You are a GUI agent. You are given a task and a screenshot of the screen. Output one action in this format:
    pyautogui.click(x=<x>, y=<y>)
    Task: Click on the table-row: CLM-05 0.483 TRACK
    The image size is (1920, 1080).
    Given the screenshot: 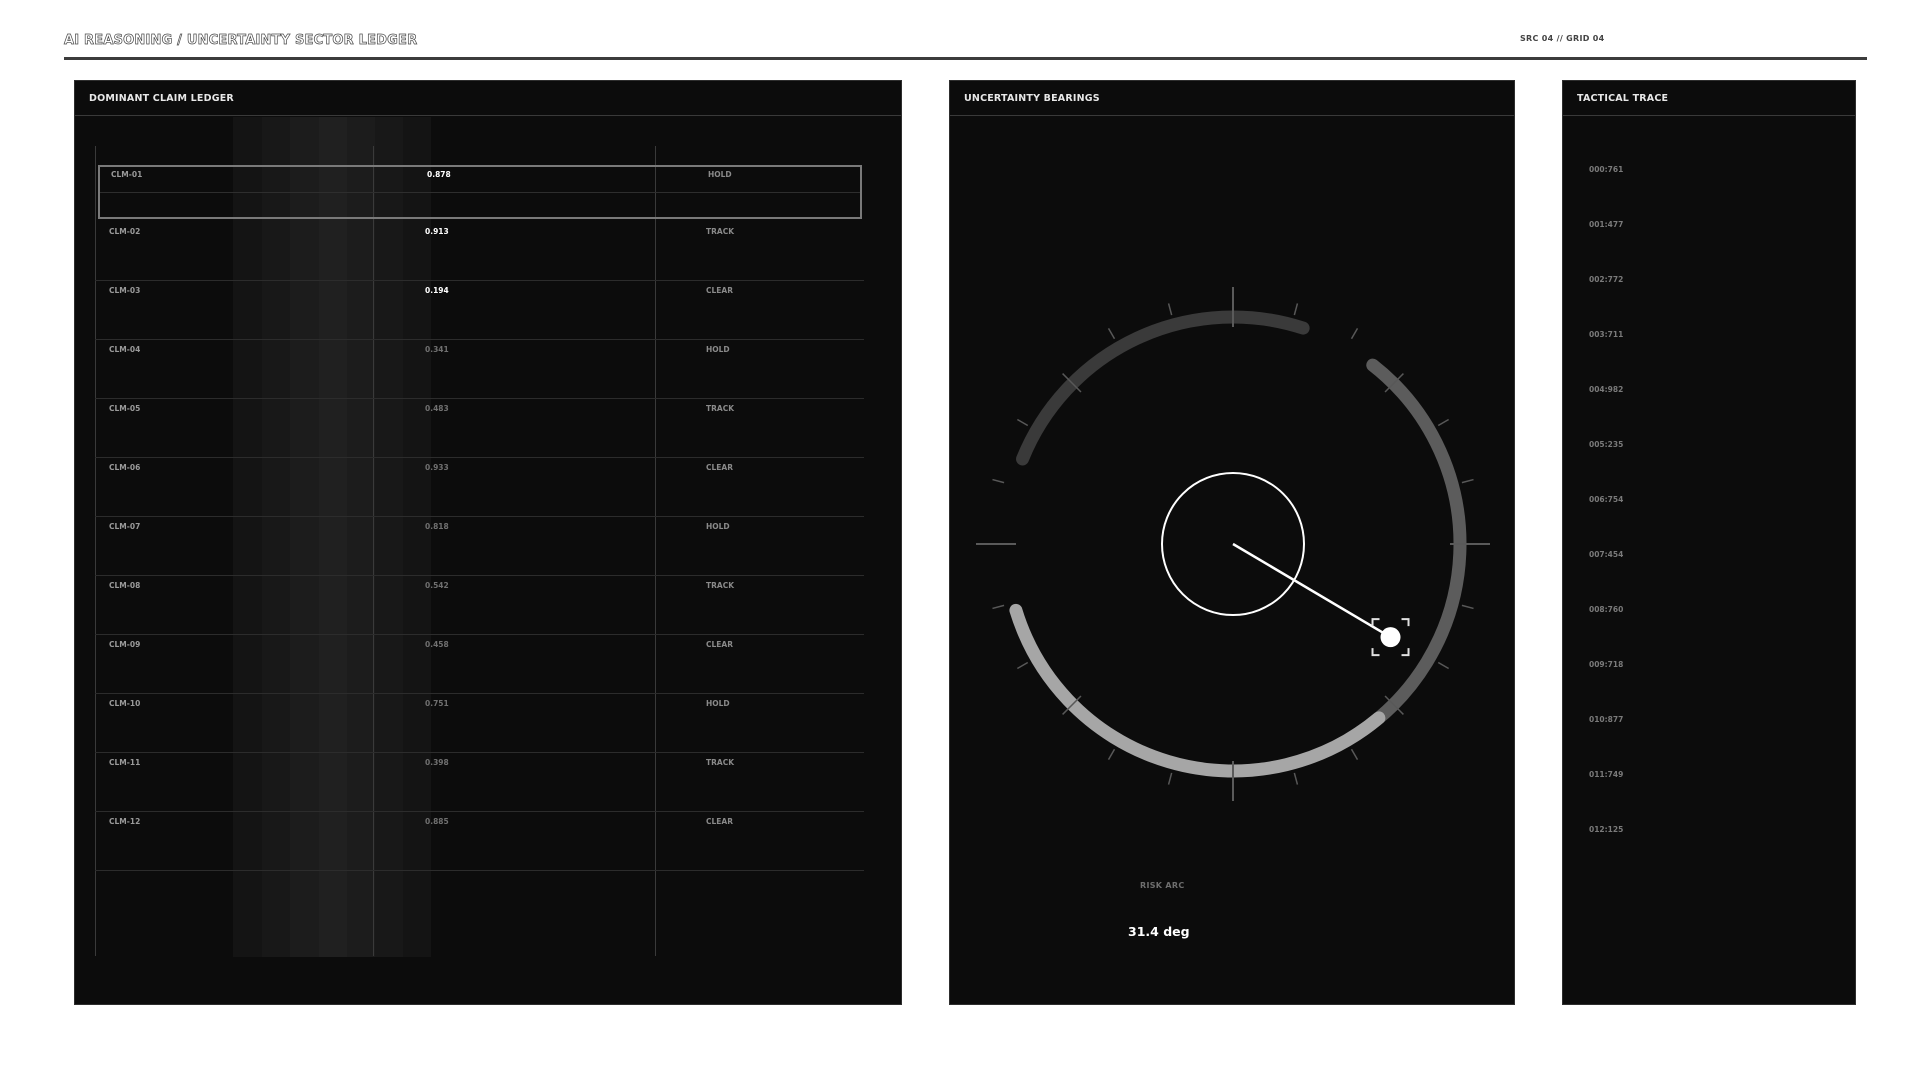 What is the action you would take?
    pyautogui.click(x=479, y=428)
    